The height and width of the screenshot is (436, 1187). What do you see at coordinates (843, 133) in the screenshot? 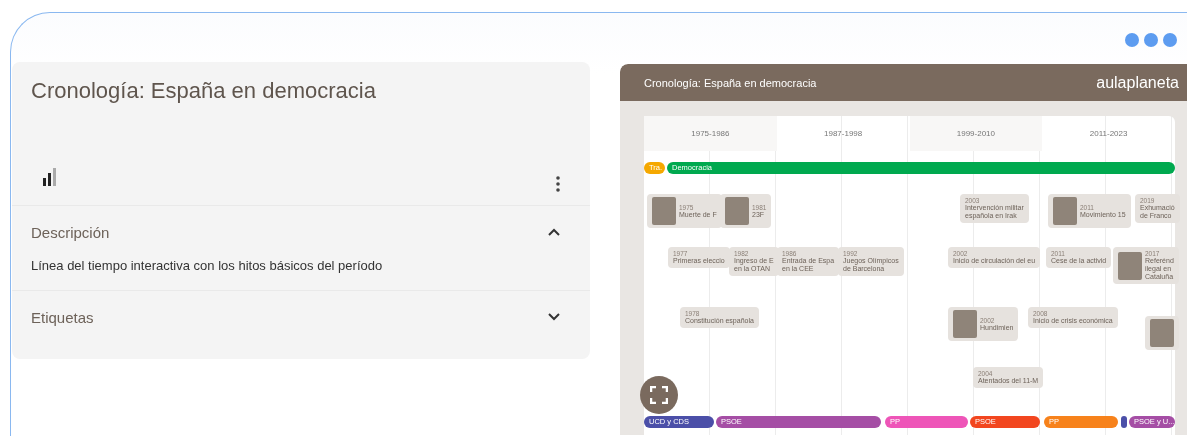
I see `period-heading: 1987-1998` at bounding box center [843, 133].